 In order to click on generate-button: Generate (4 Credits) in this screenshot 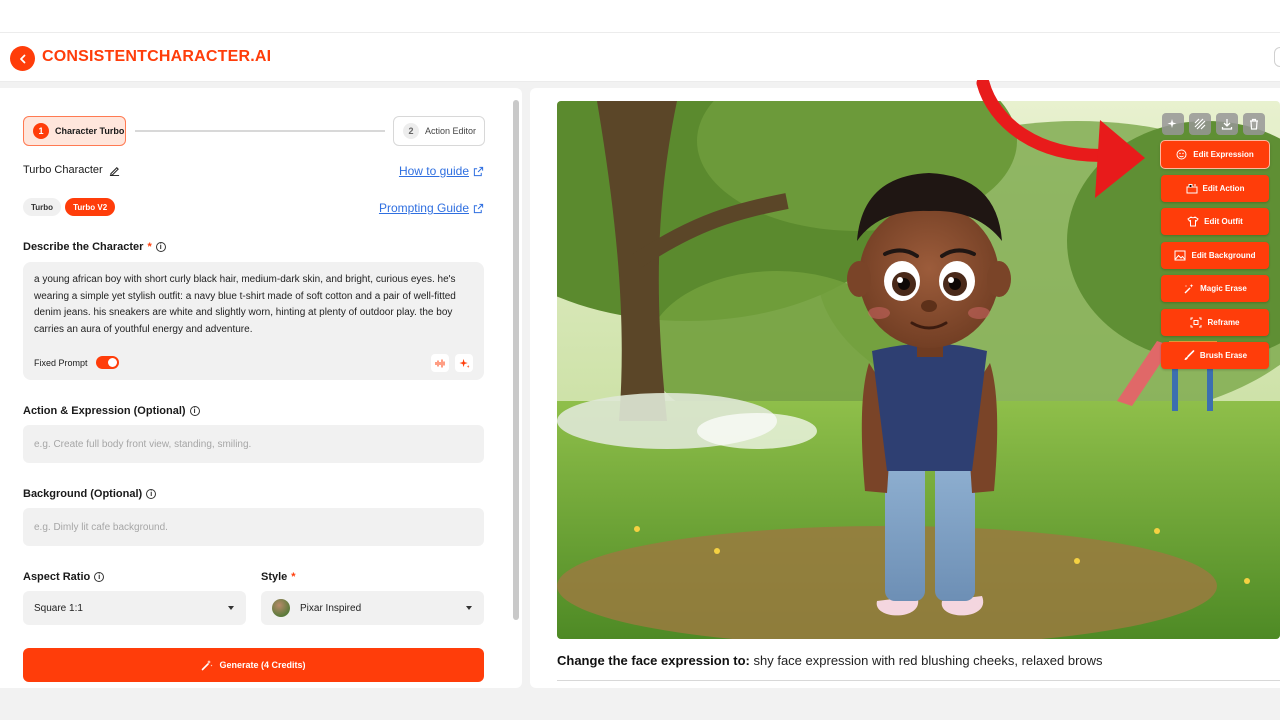, I will do `click(253, 665)`.